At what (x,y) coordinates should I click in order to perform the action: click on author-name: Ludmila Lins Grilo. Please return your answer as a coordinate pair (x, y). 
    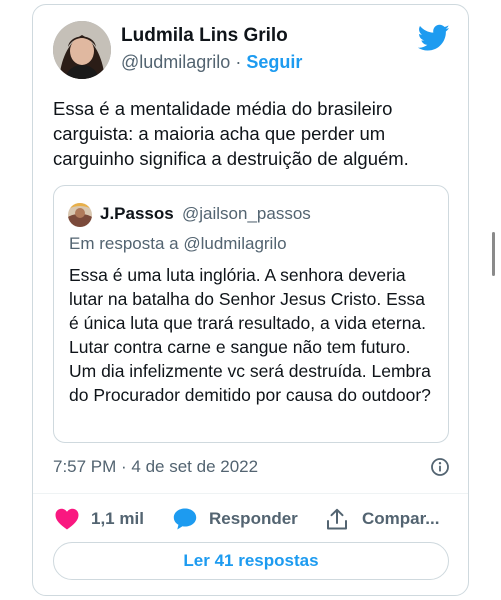
    Looking at the image, I should click on (204, 36).